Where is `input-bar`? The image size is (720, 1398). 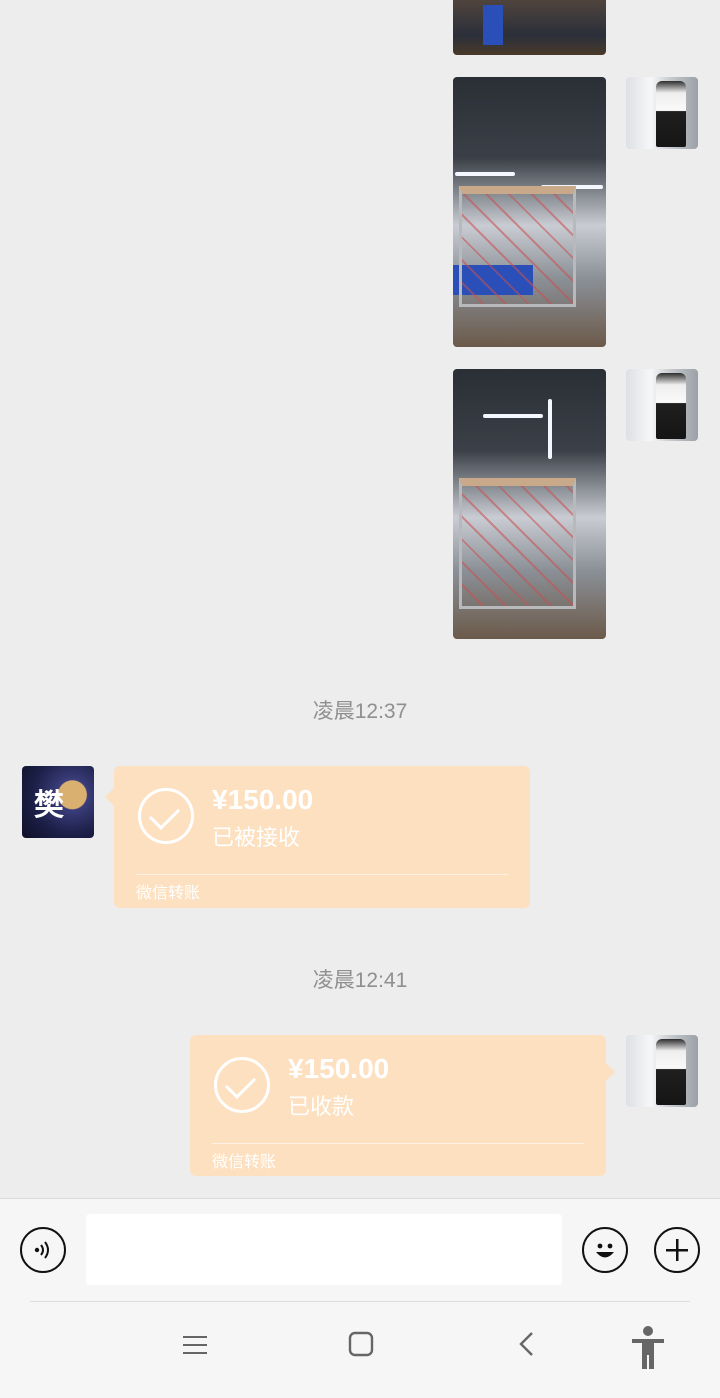 input-bar is located at coordinates (360, 1298).